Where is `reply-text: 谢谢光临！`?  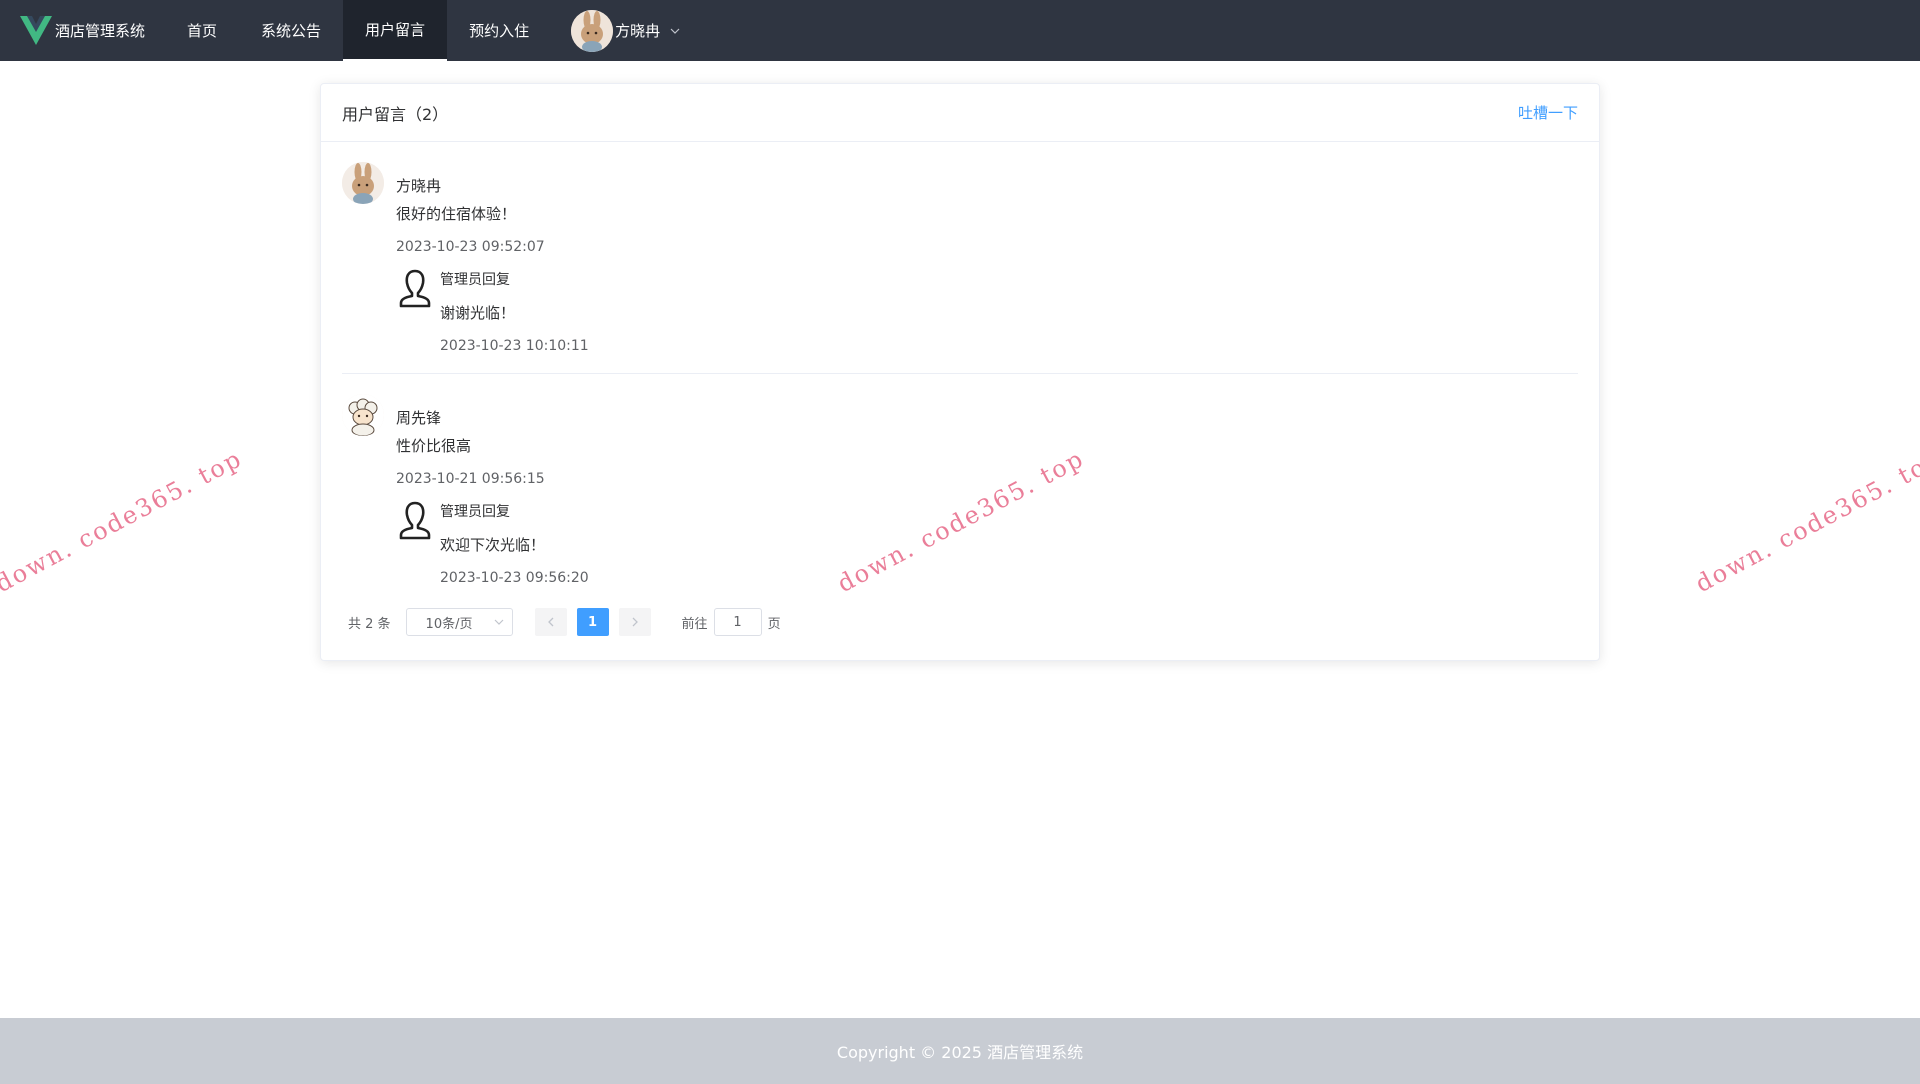
reply-text: 谢谢光临！ is located at coordinates (478, 313).